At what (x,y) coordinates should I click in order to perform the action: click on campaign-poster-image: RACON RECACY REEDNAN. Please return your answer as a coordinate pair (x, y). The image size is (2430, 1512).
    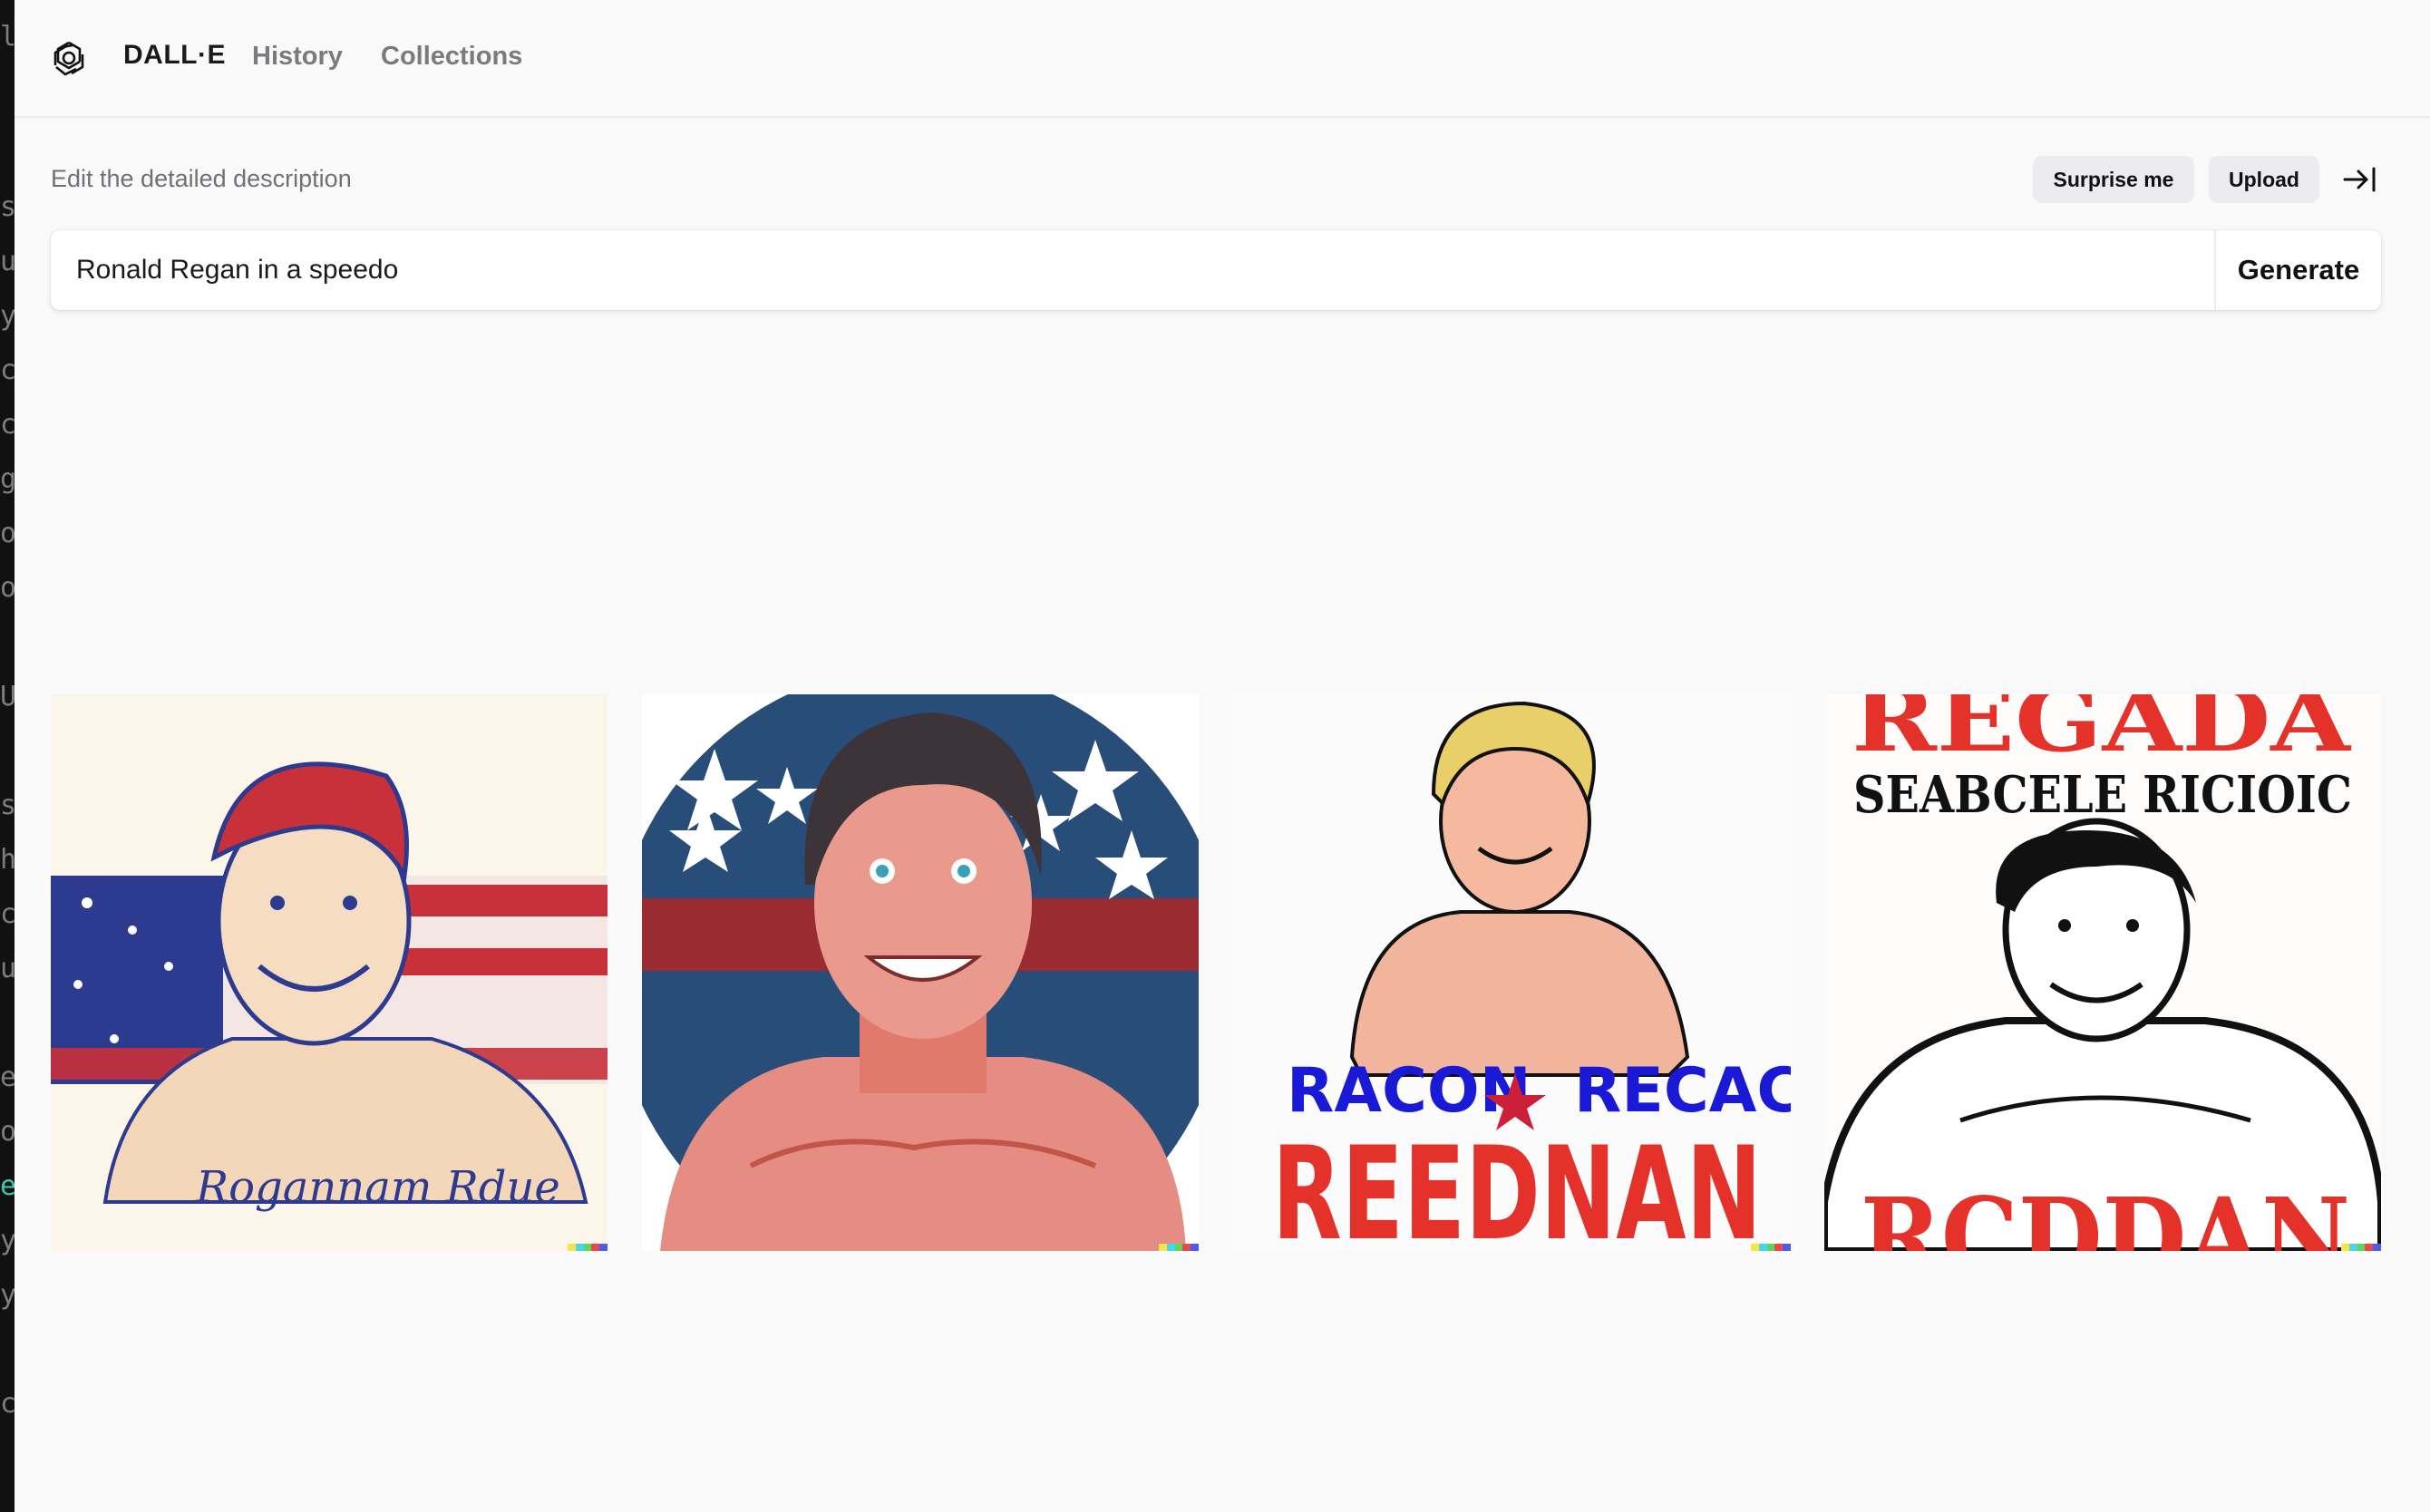
    Looking at the image, I should click on (1513, 973).